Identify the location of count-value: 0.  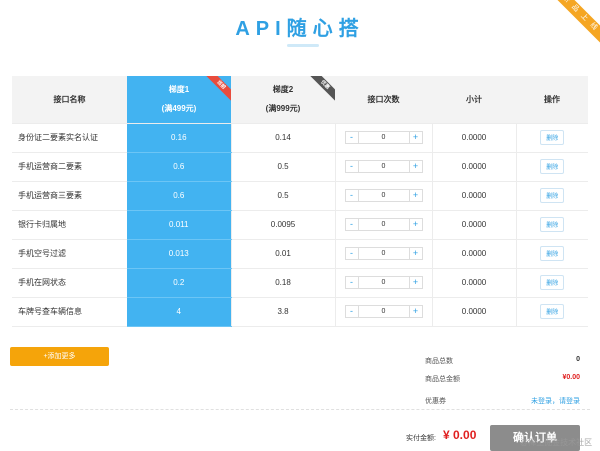
(578, 359).